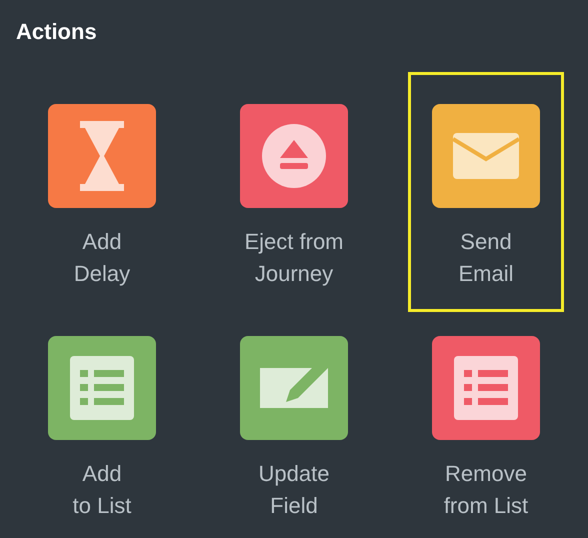  What do you see at coordinates (294, 258) in the screenshot?
I see `action-label: Eject from Journey` at bounding box center [294, 258].